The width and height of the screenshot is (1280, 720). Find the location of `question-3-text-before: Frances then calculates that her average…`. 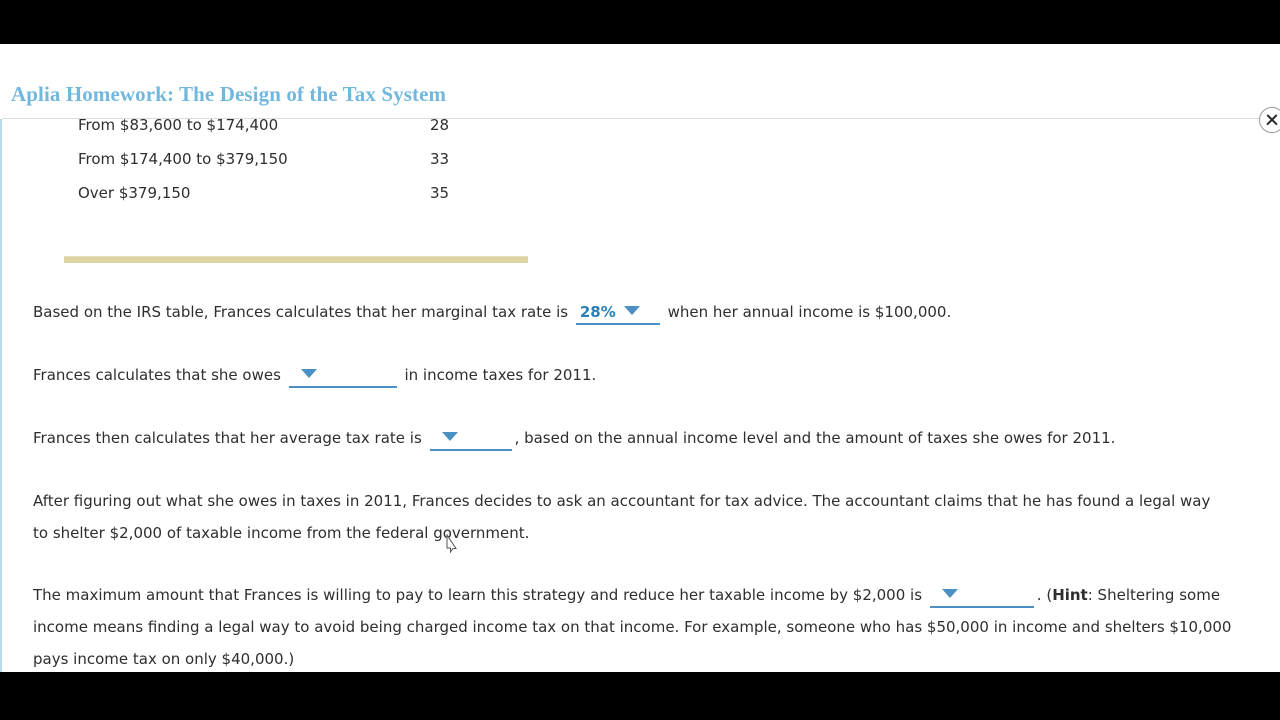

question-3-text-before: Frances then calculates that her average… is located at coordinates (227, 438).